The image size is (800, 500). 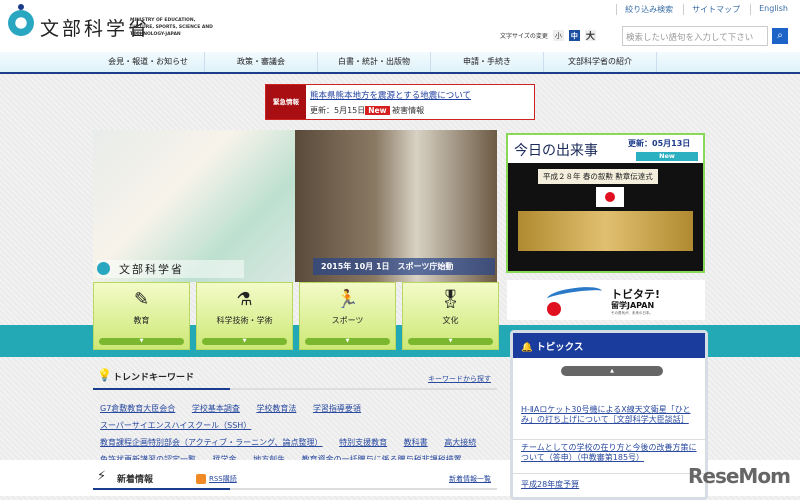 What do you see at coordinates (739, 476) in the screenshot?
I see `watermark: ReseMom` at bounding box center [739, 476].